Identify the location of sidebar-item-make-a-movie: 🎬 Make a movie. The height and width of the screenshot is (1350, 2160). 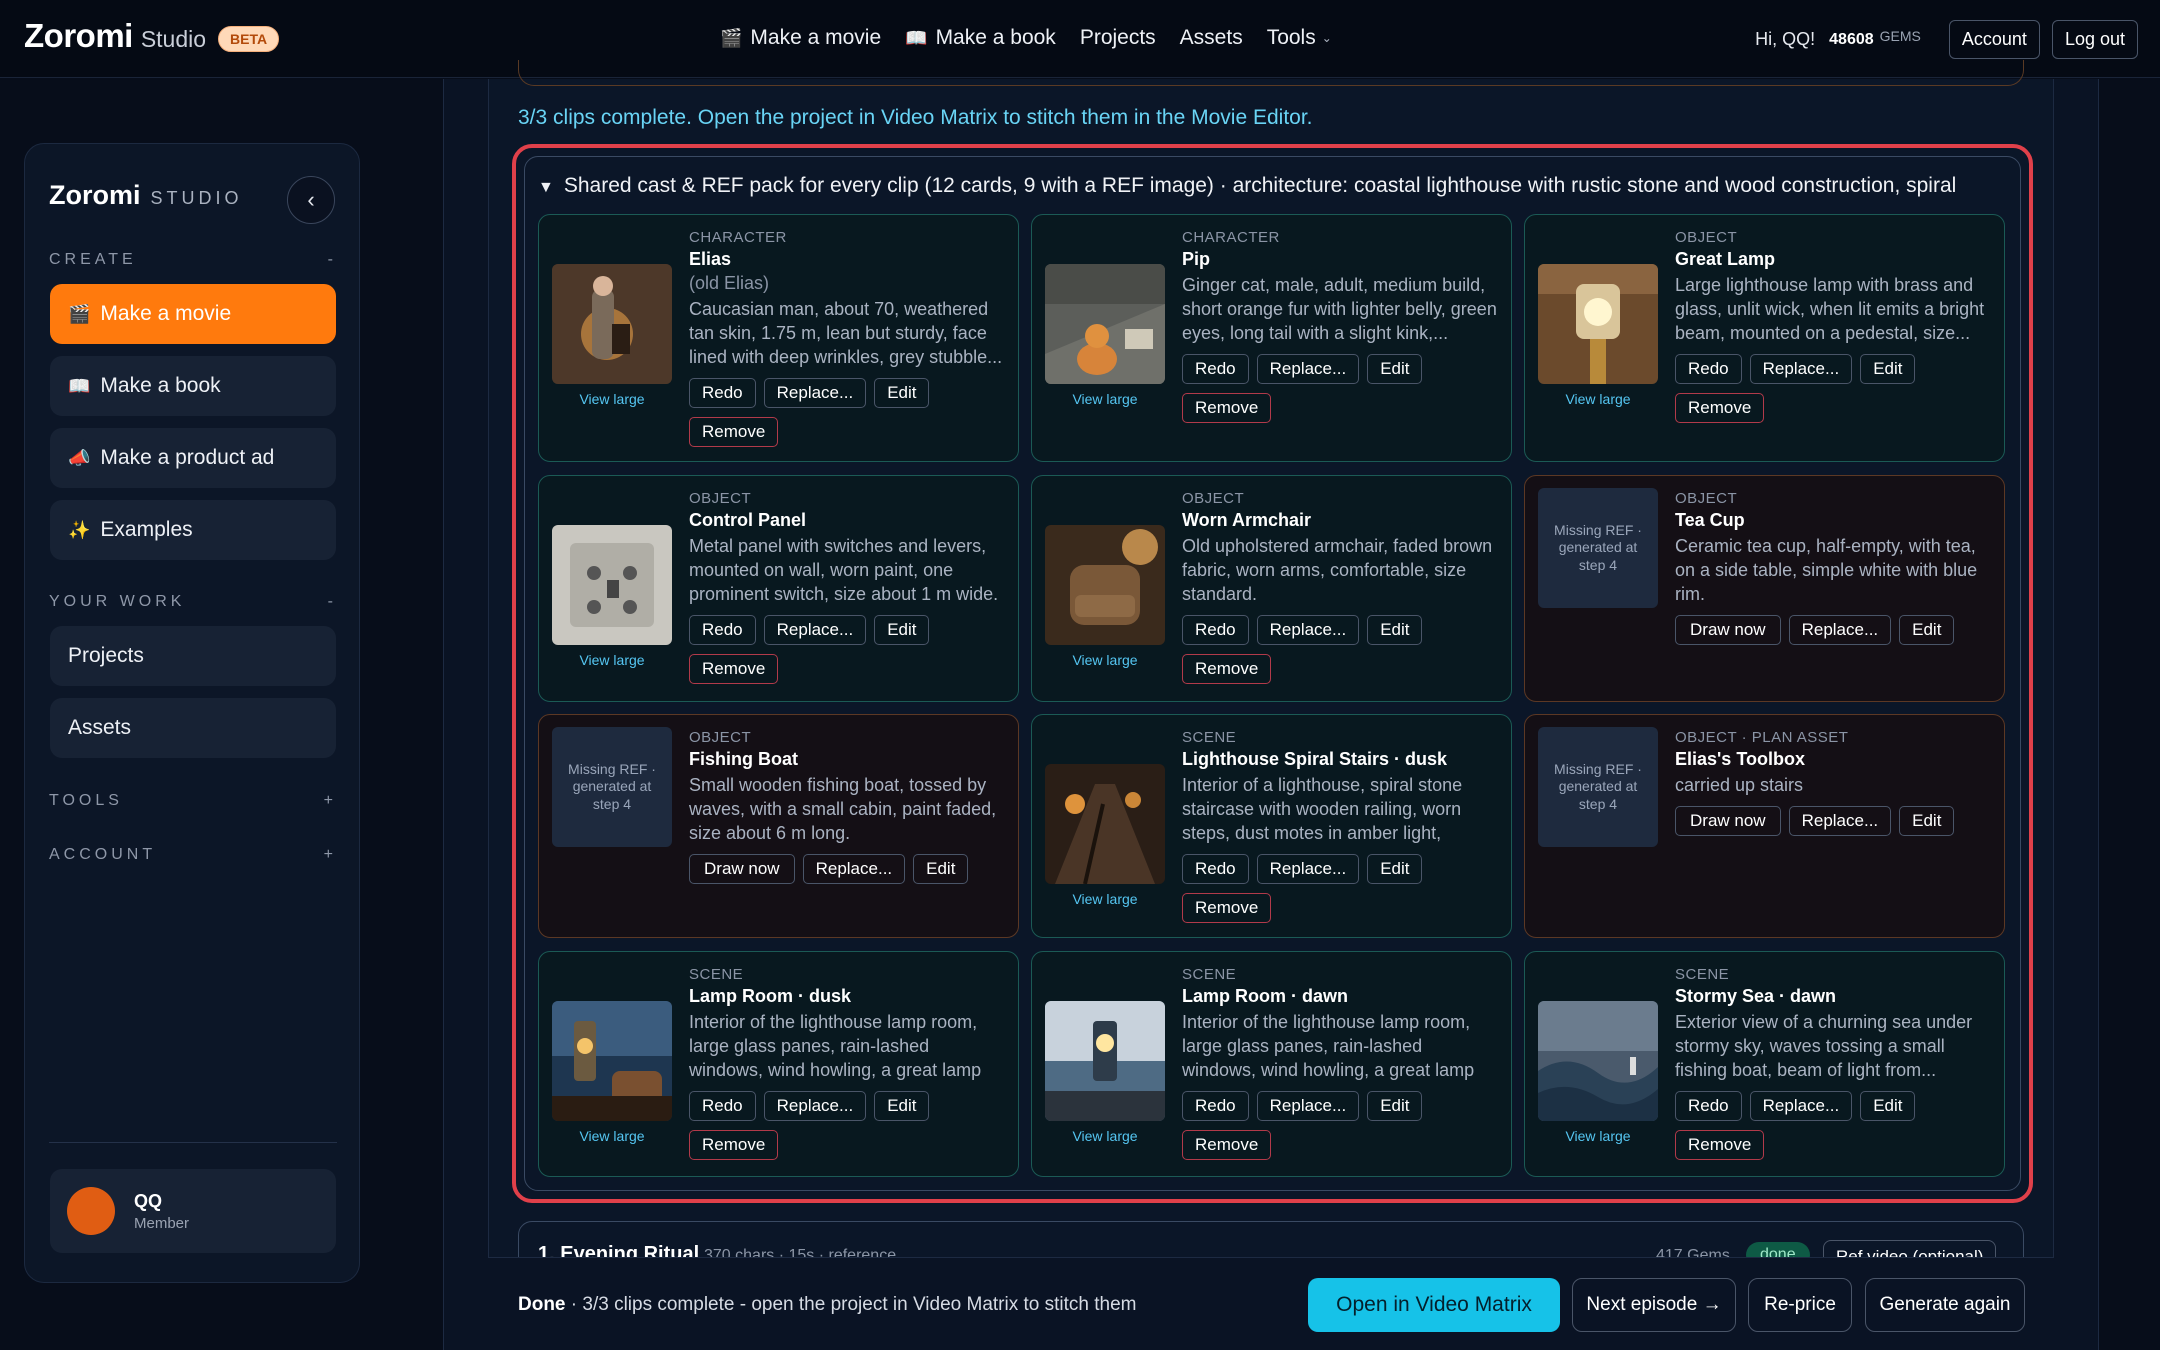
(193, 314).